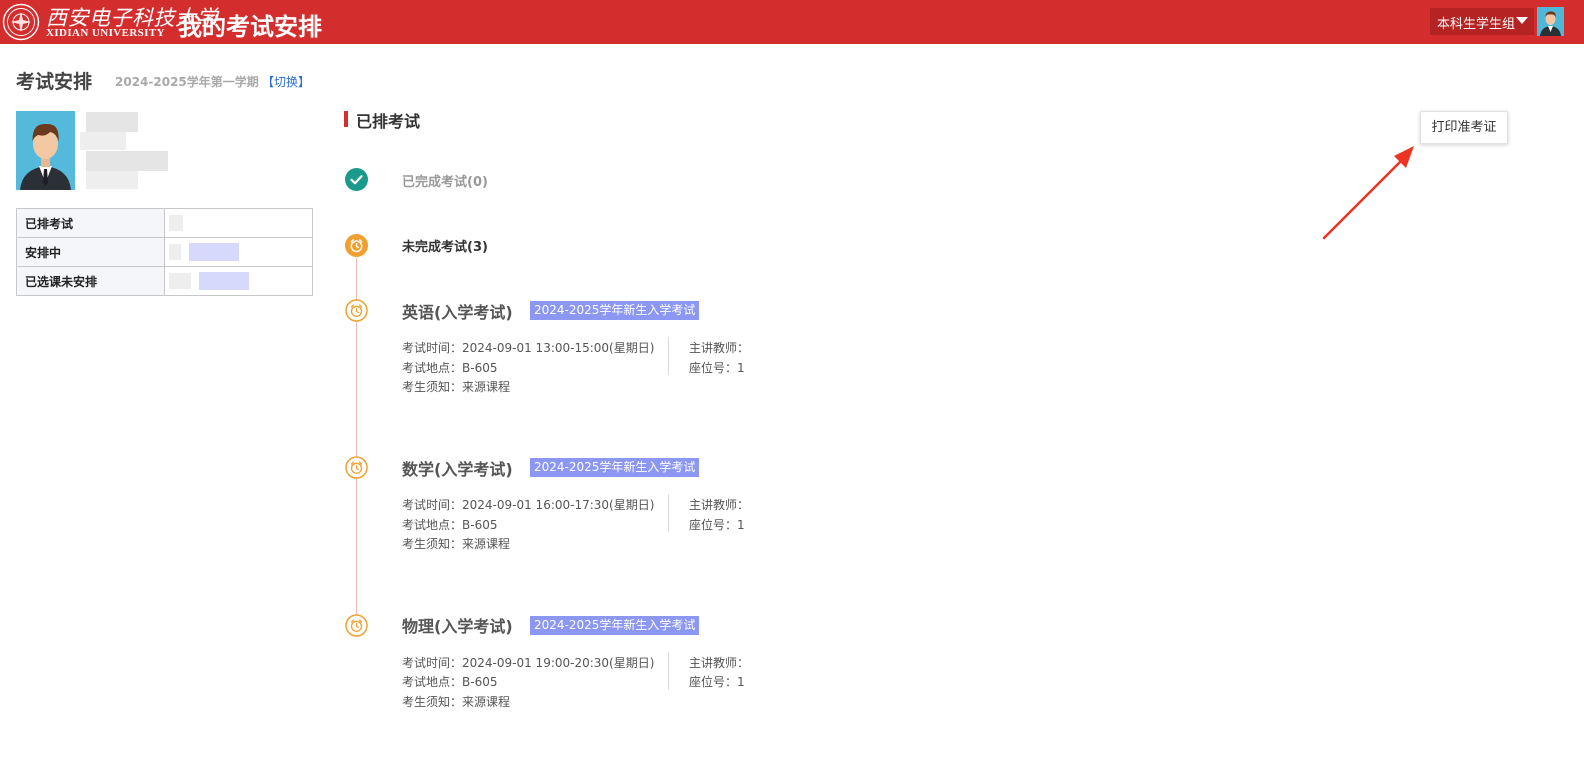 Image resolution: width=1584 pixels, height=767 pixels. What do you see at coordinates (103, 141) in the screenshot?
I see `blurred-student-id` at bounding box center [103, 141].